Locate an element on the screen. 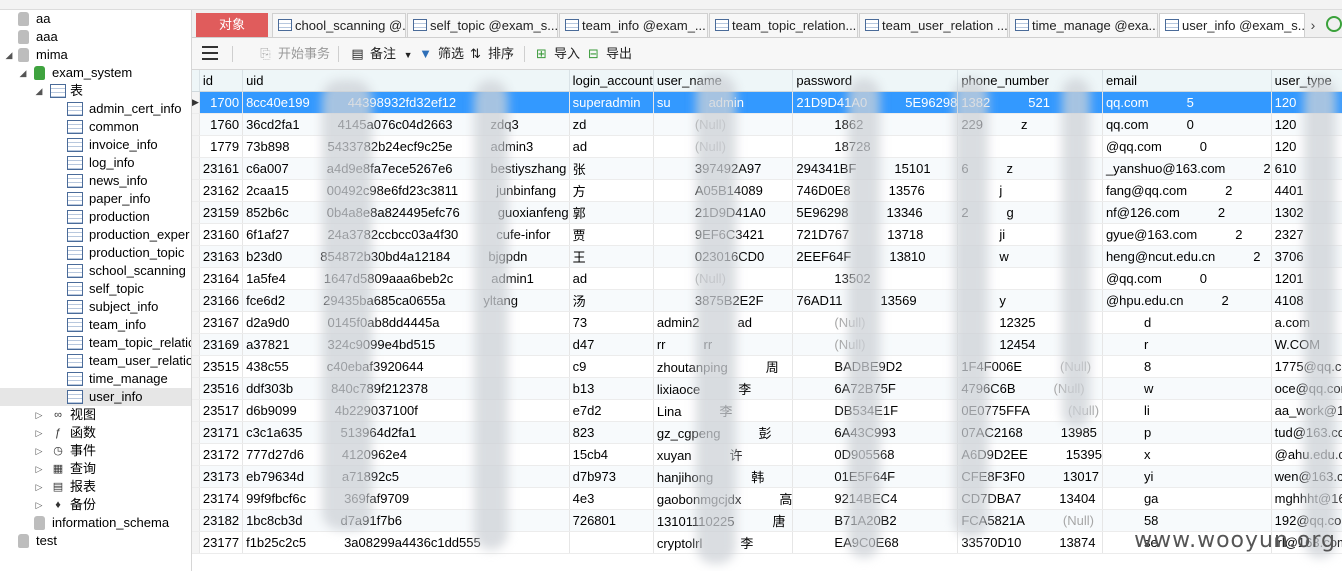 Image resolution: width=1342 pixels, height=571 pixels. tree-database-exam-system: ◢ exam_system is located at coordinates (95, 73).